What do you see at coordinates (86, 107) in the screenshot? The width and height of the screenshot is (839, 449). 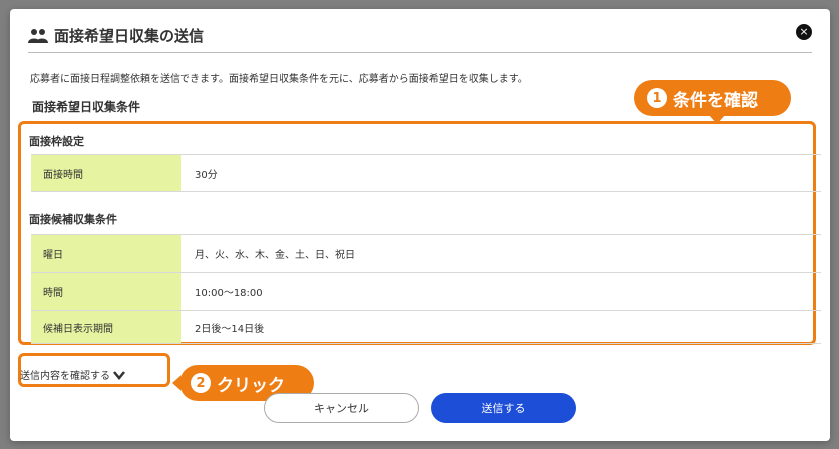 I see `section-title: 面接希望日収集条件` at bounding box center [86, 107].